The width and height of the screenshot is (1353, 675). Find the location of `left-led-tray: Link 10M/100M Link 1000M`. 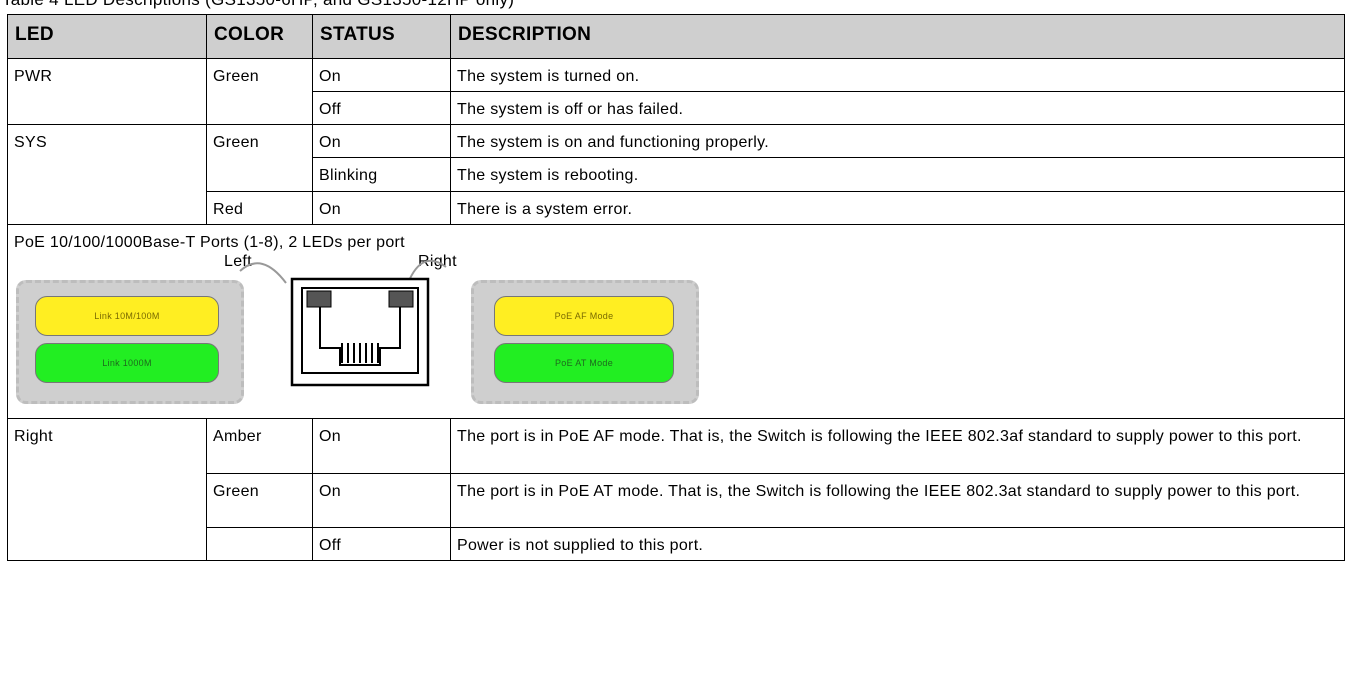

left-led-tray: Link 10M/100M Link 1000M is located at coordinates (130, 342).